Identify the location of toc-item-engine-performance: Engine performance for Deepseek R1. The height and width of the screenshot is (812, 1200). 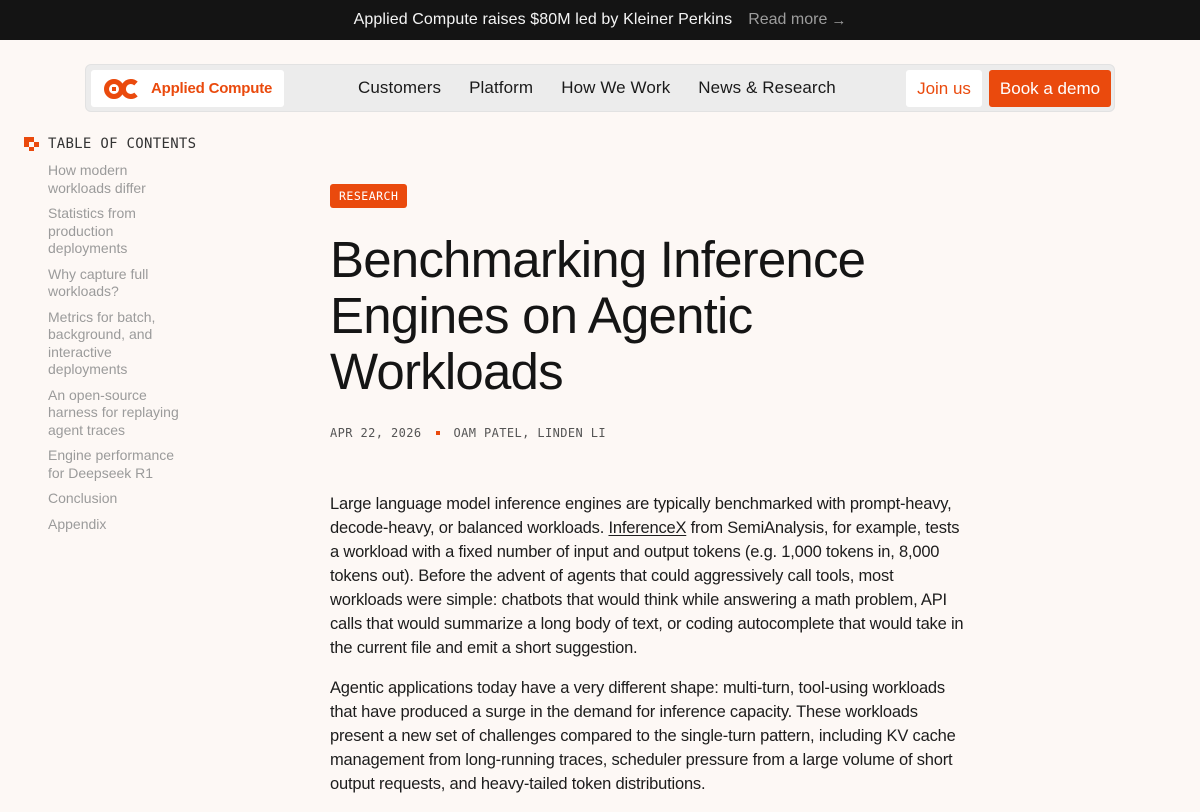
(116, 464).